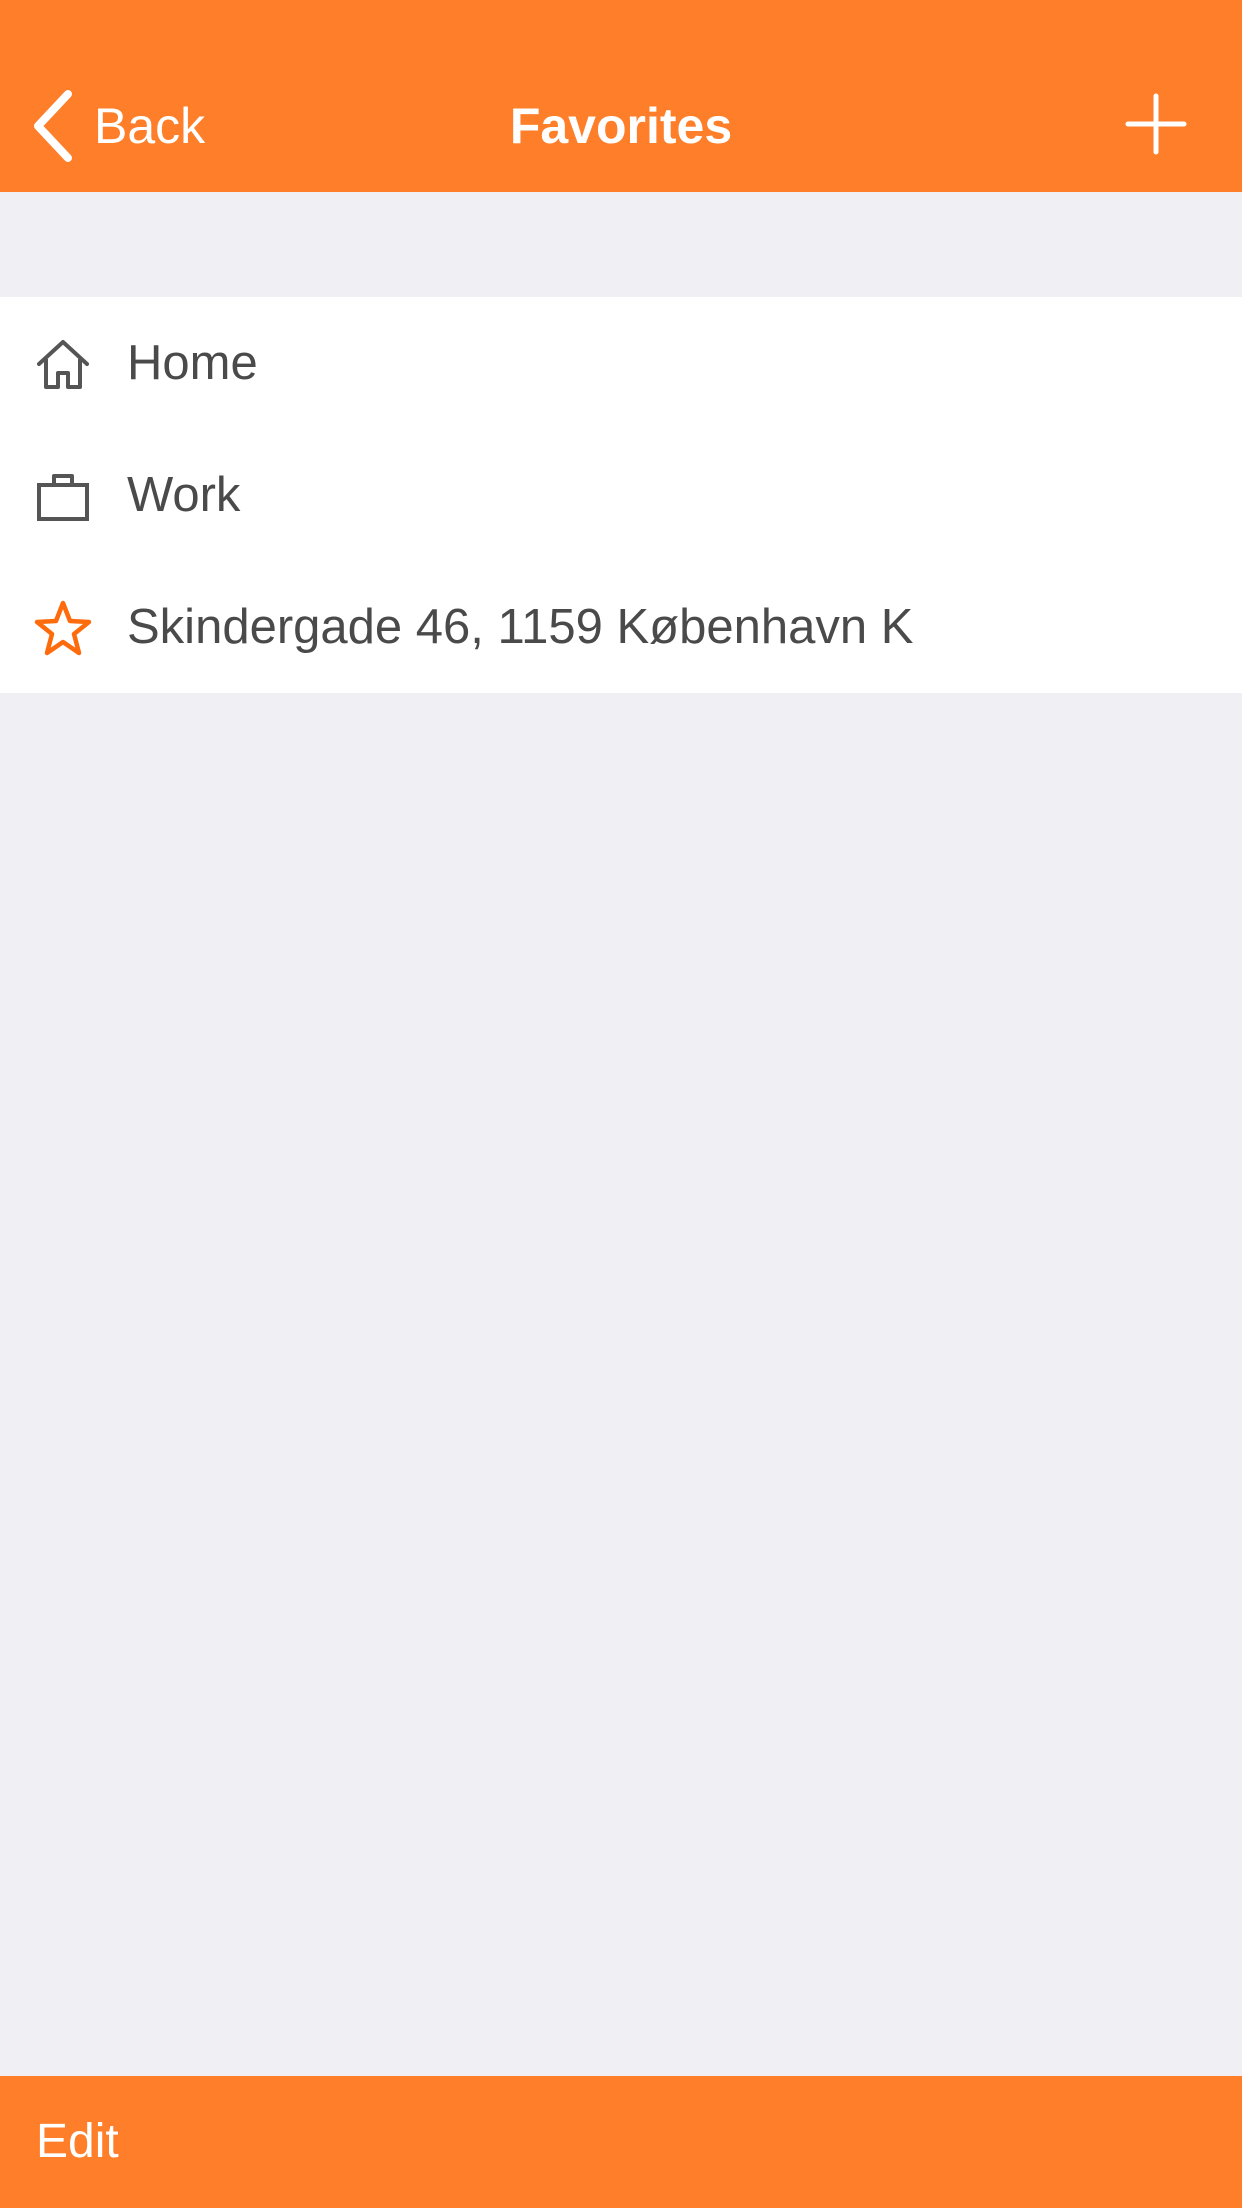 This screenshot has height=2208, width=1242. Describe the element at coordinates (621, 126) in the screenshot. I see `page-title: Favorites` at that location.